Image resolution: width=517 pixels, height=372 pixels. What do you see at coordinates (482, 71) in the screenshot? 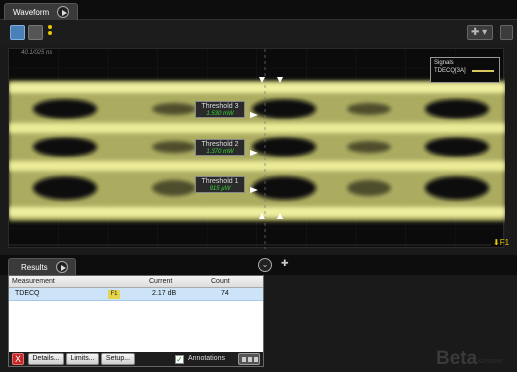
I see `legend-swatch` at bounding box center [482, 71].